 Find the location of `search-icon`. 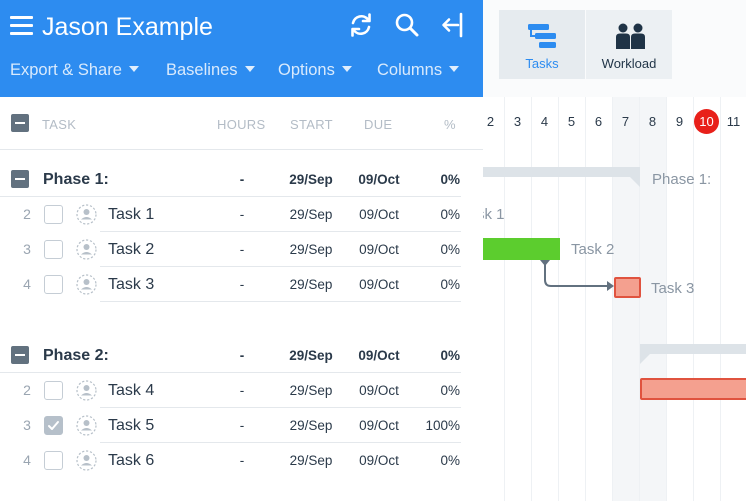

search-icon is located at coordinates (407, 25).